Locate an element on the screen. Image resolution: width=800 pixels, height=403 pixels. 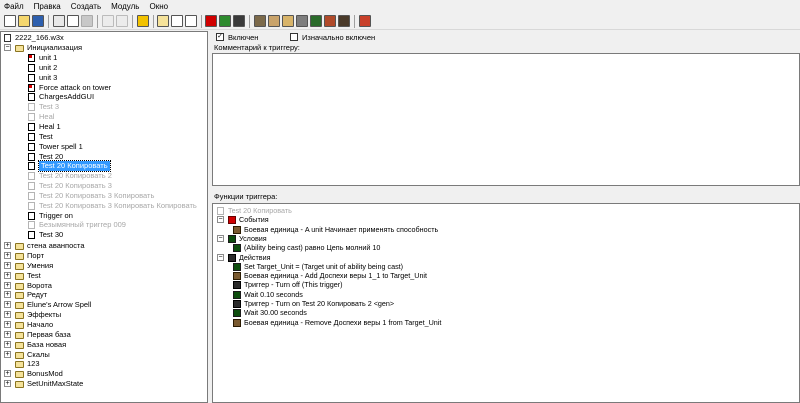
open-icon is located at coordinates (24, 21).